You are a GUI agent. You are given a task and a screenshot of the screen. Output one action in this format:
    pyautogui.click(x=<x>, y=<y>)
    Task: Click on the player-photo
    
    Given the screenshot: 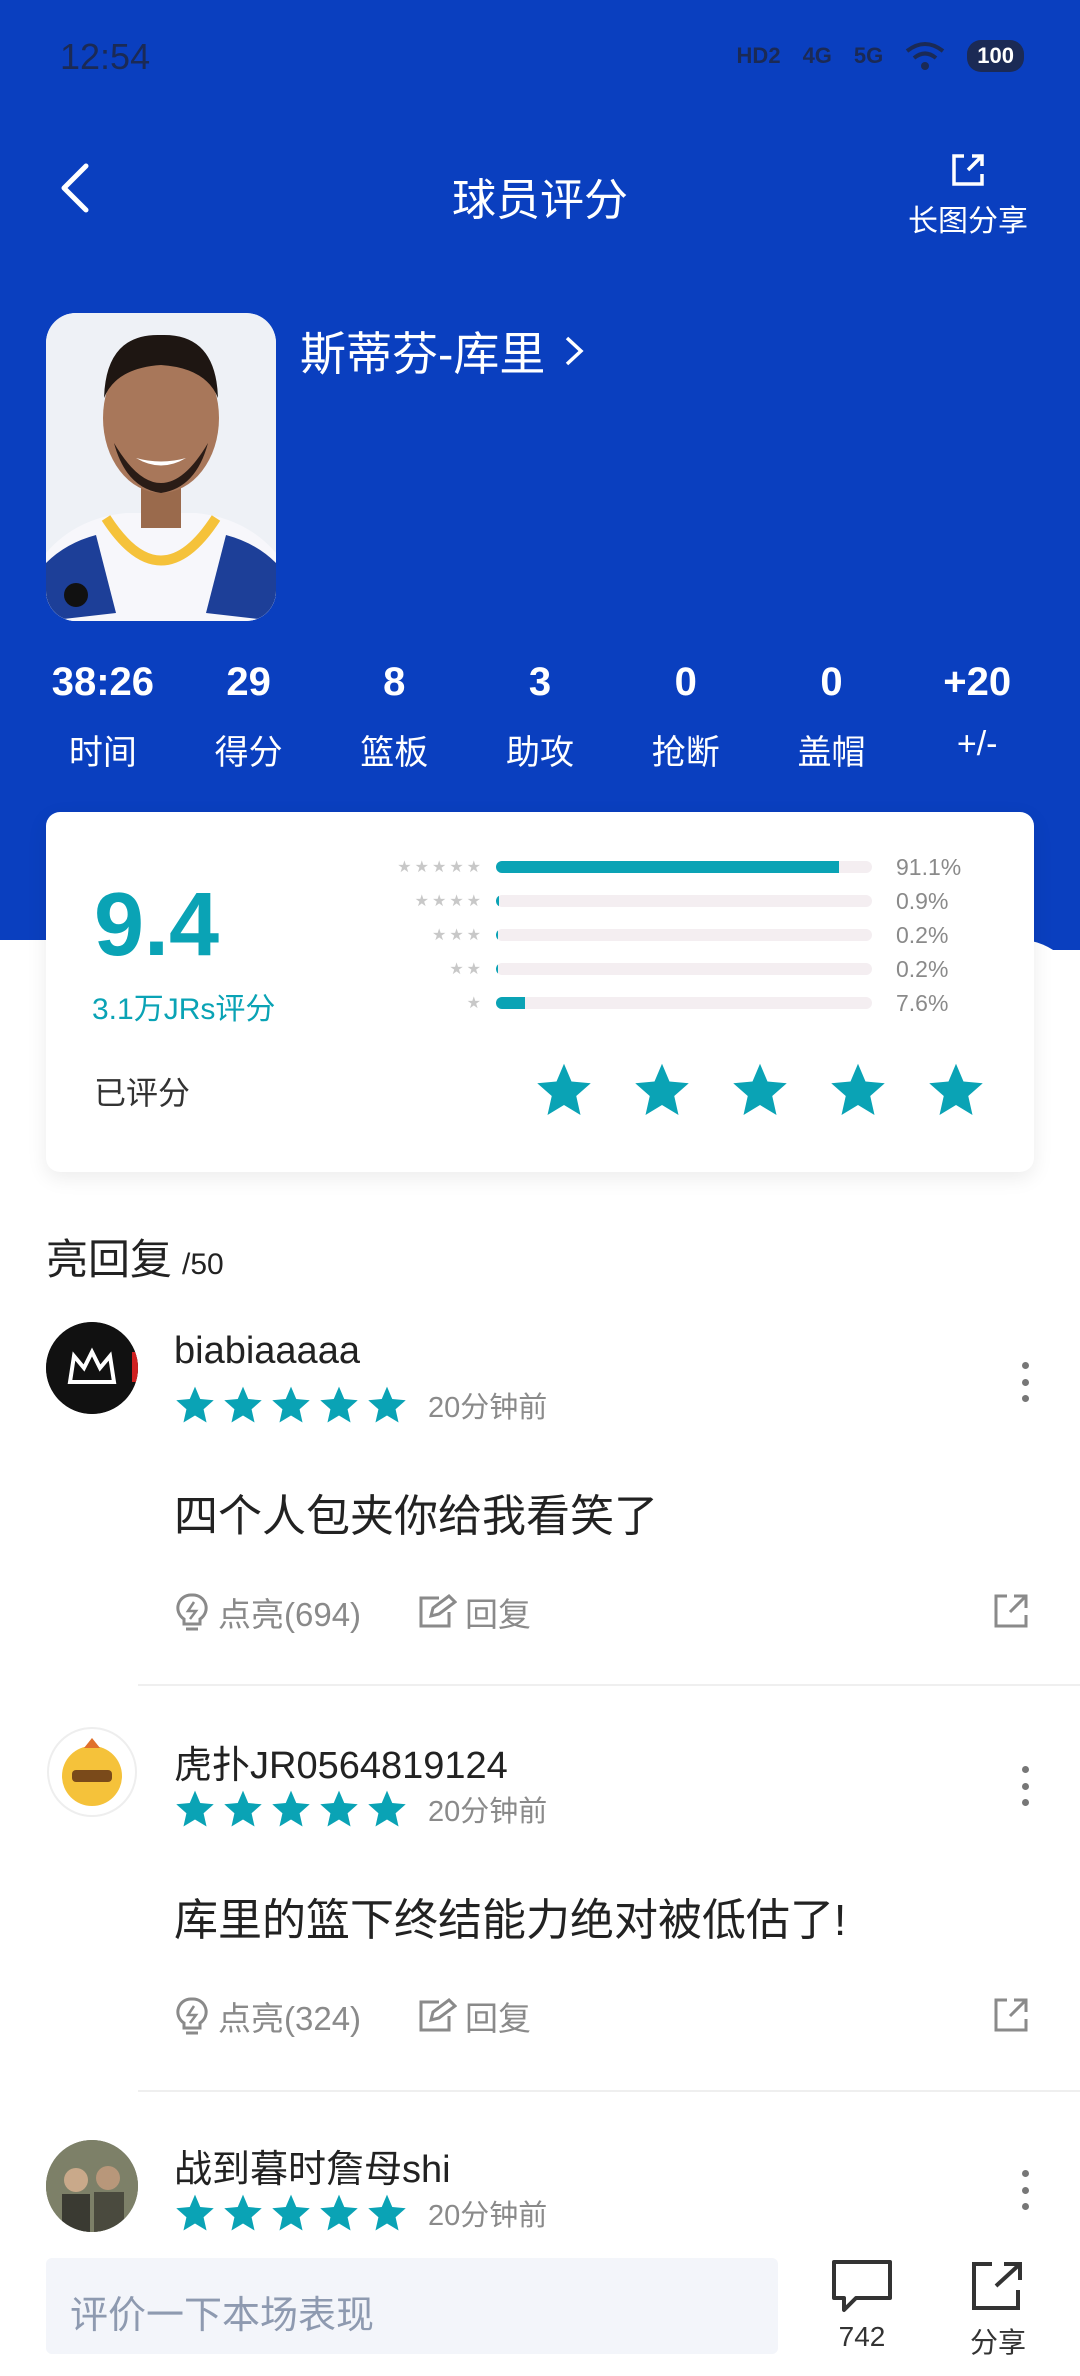 What is the action you would take?
    pyautogui.click(x=161, y=467)
    